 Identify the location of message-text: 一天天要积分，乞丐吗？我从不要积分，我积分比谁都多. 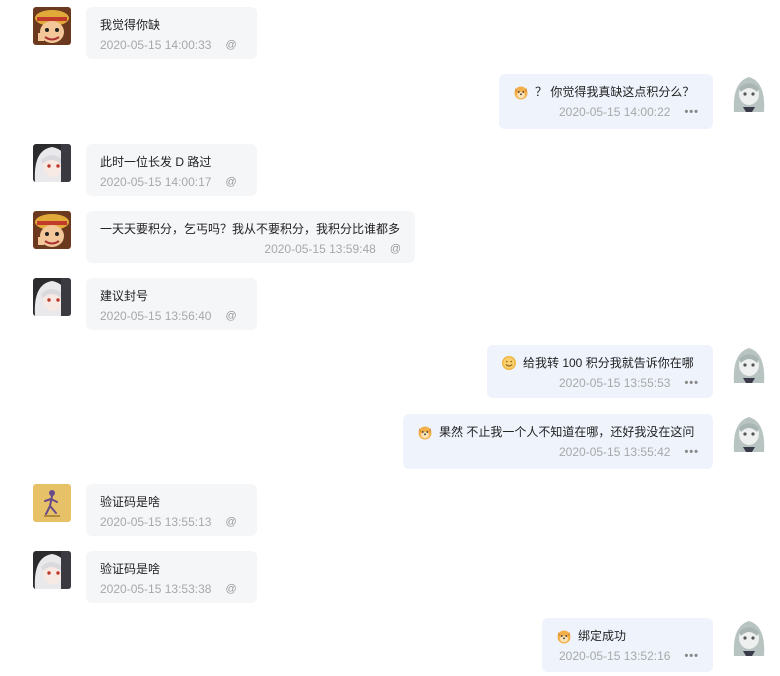
(250, 229).